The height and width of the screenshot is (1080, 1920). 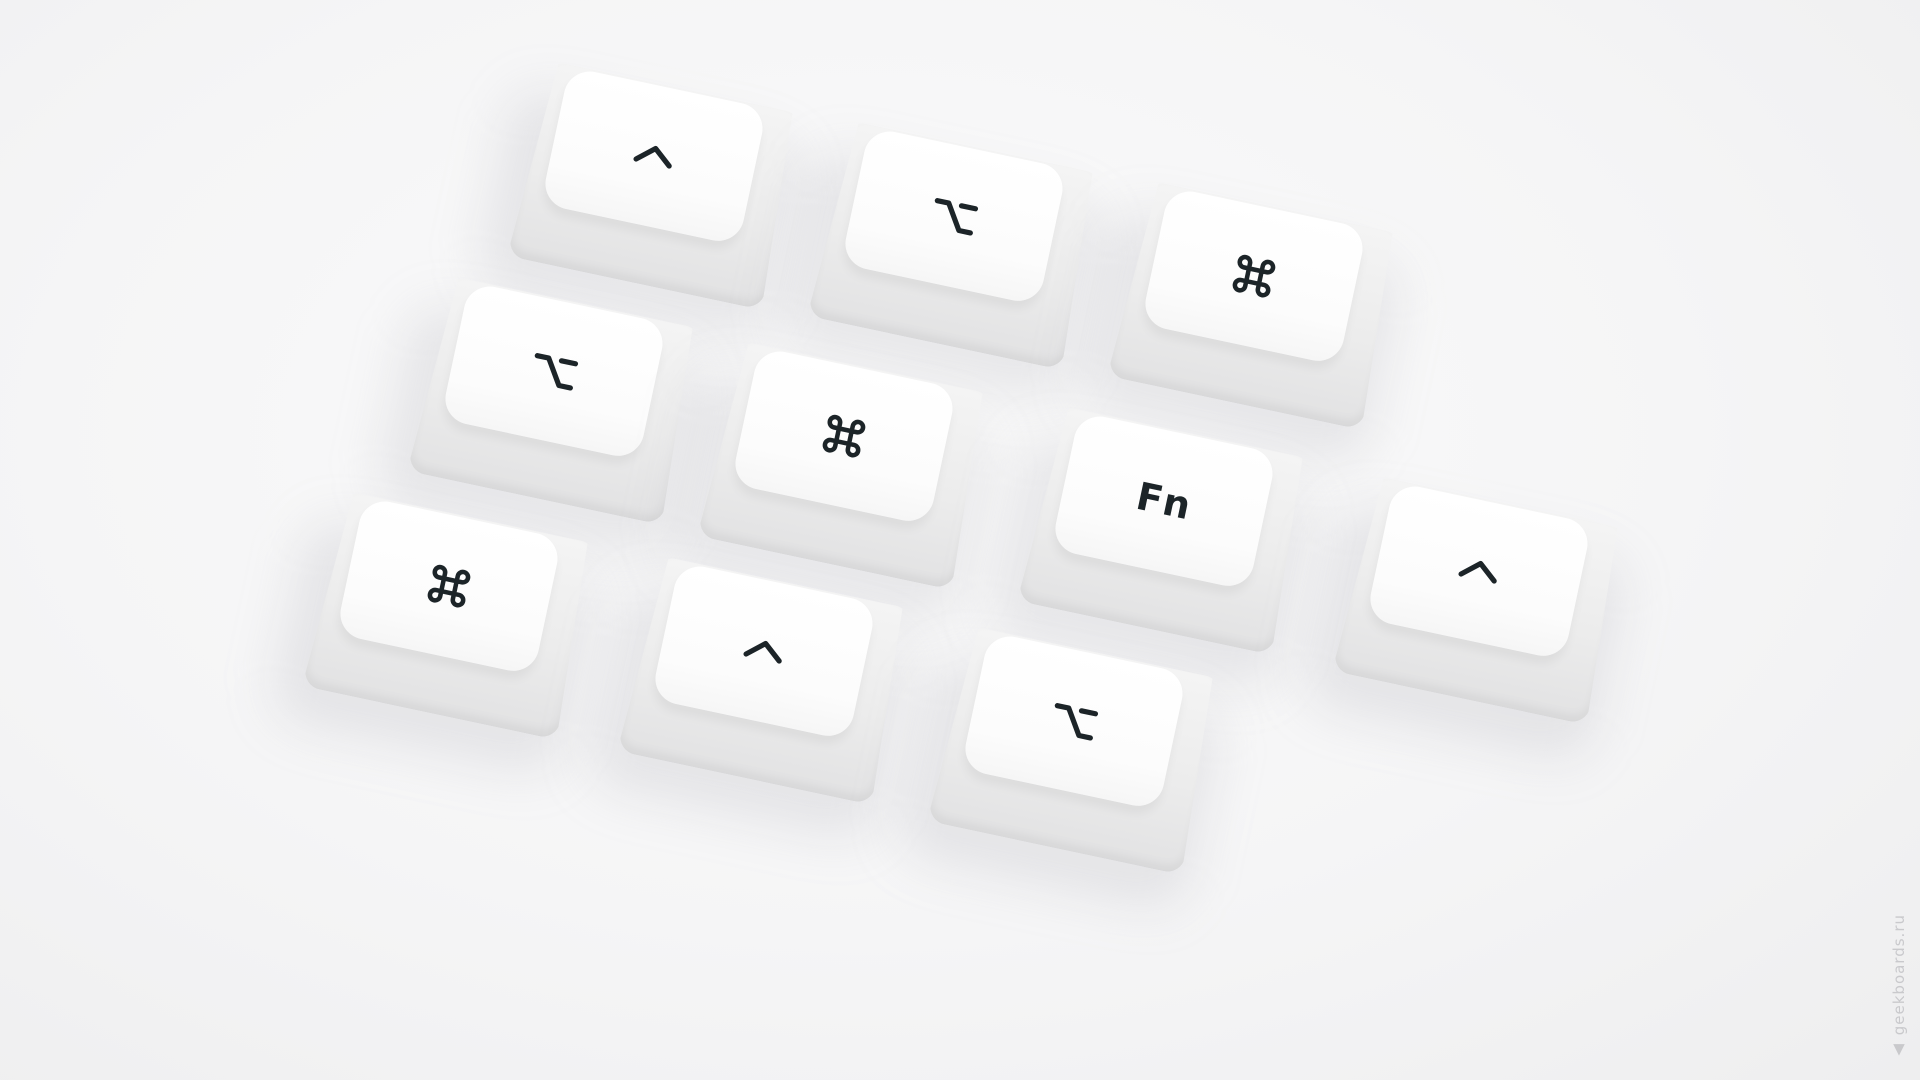 What do you see at coordinates (1238, 326) in the screenshot?
I see `keycap-command` at bounding box center [1238, 326].